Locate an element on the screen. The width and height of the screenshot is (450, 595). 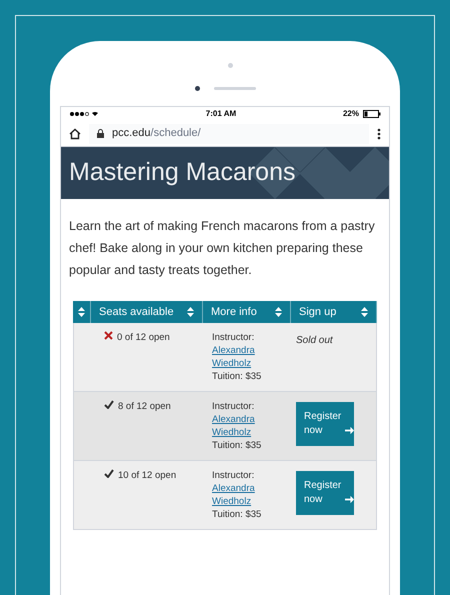
menu-icon is located at coordinates (379, 134).